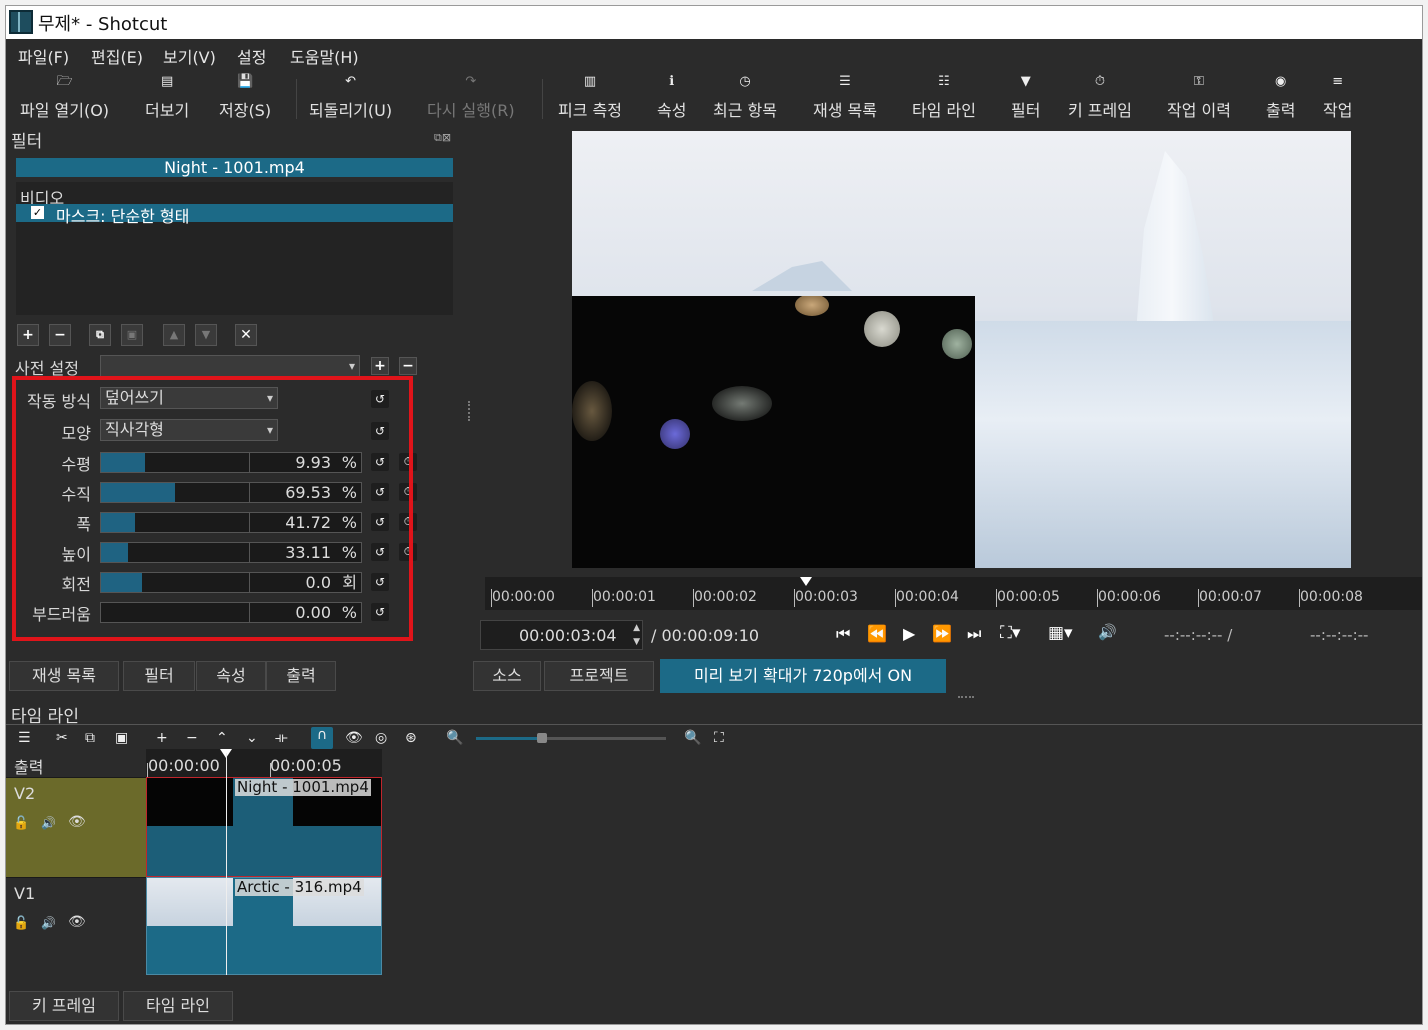 This screenshot has width=1428, height=1030. I want to click on player-playhead, so click(806, 581).